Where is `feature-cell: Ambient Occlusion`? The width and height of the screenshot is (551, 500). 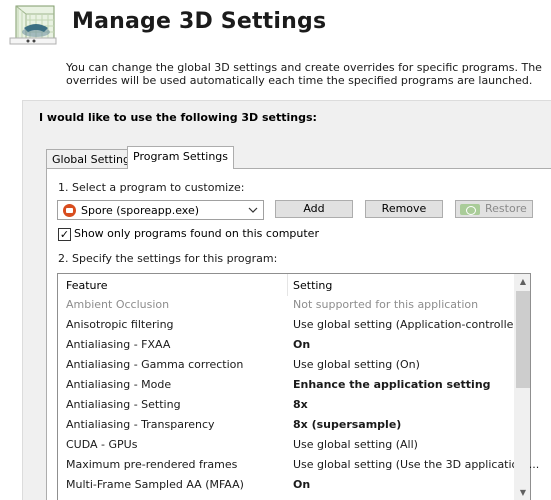
feature-cell: Ambient Occlusion is located at coordinates (118, 304).